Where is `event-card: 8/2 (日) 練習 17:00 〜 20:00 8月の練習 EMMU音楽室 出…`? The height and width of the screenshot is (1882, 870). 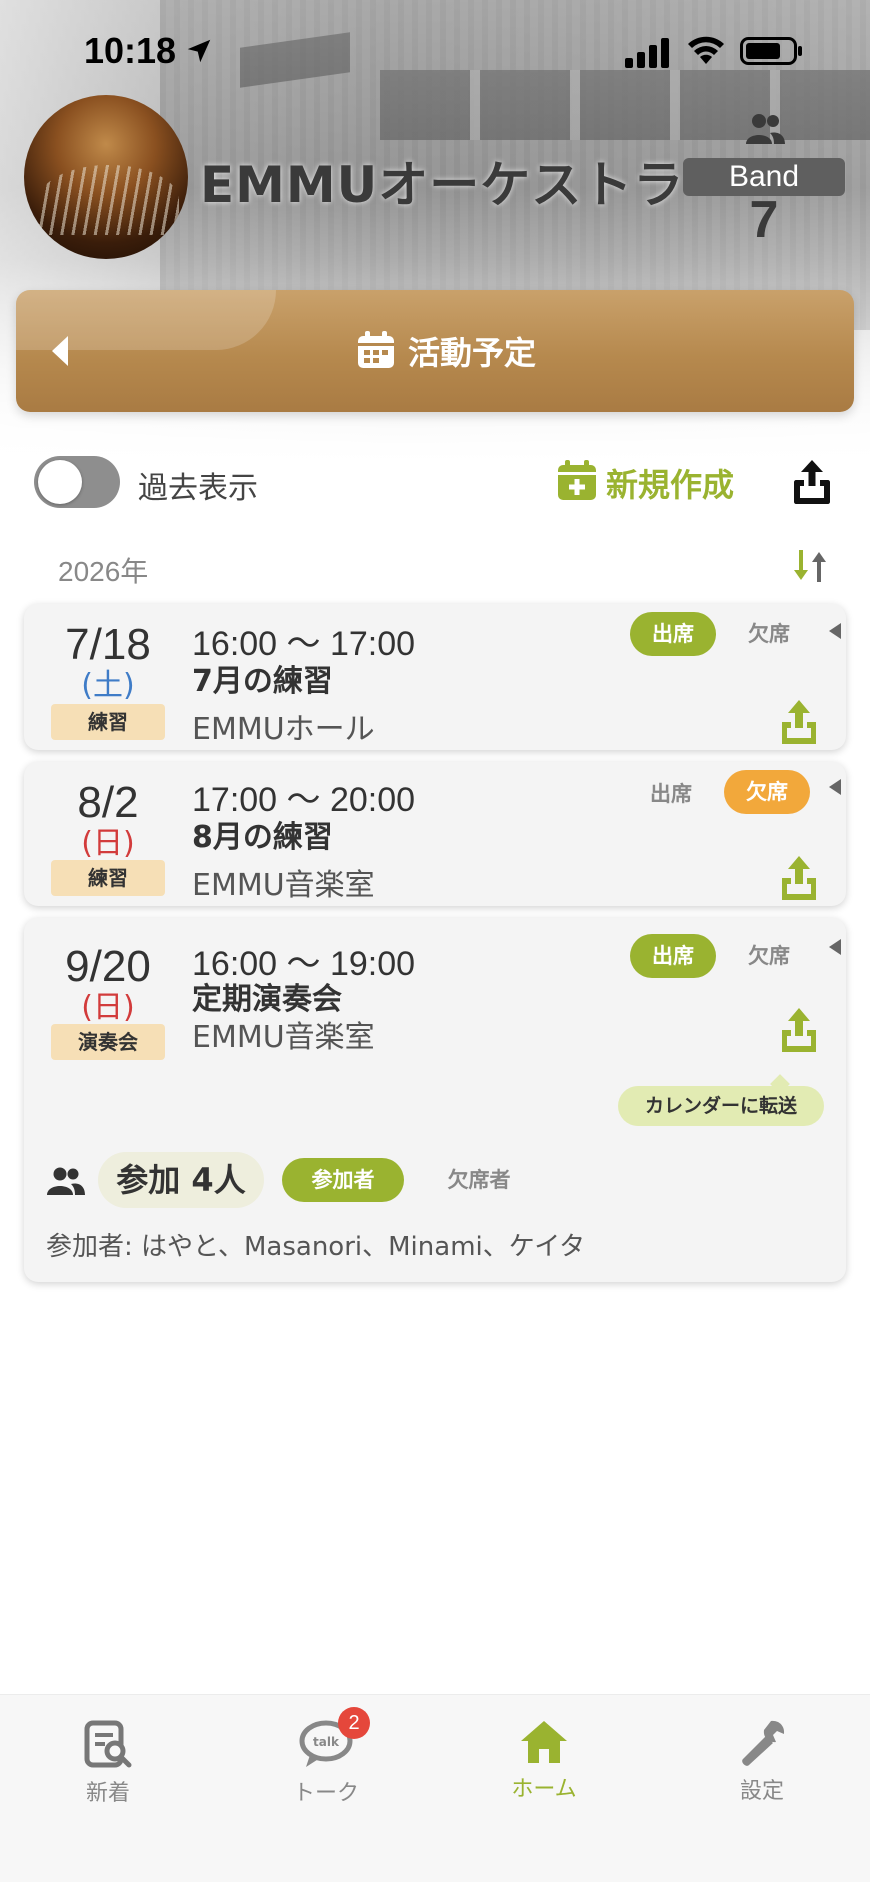 event-card: 8/2 (日) 練習 17:00 〜 20:00 8月の練習 EMMU音楽室 出… is located at coordinates (435, 834).